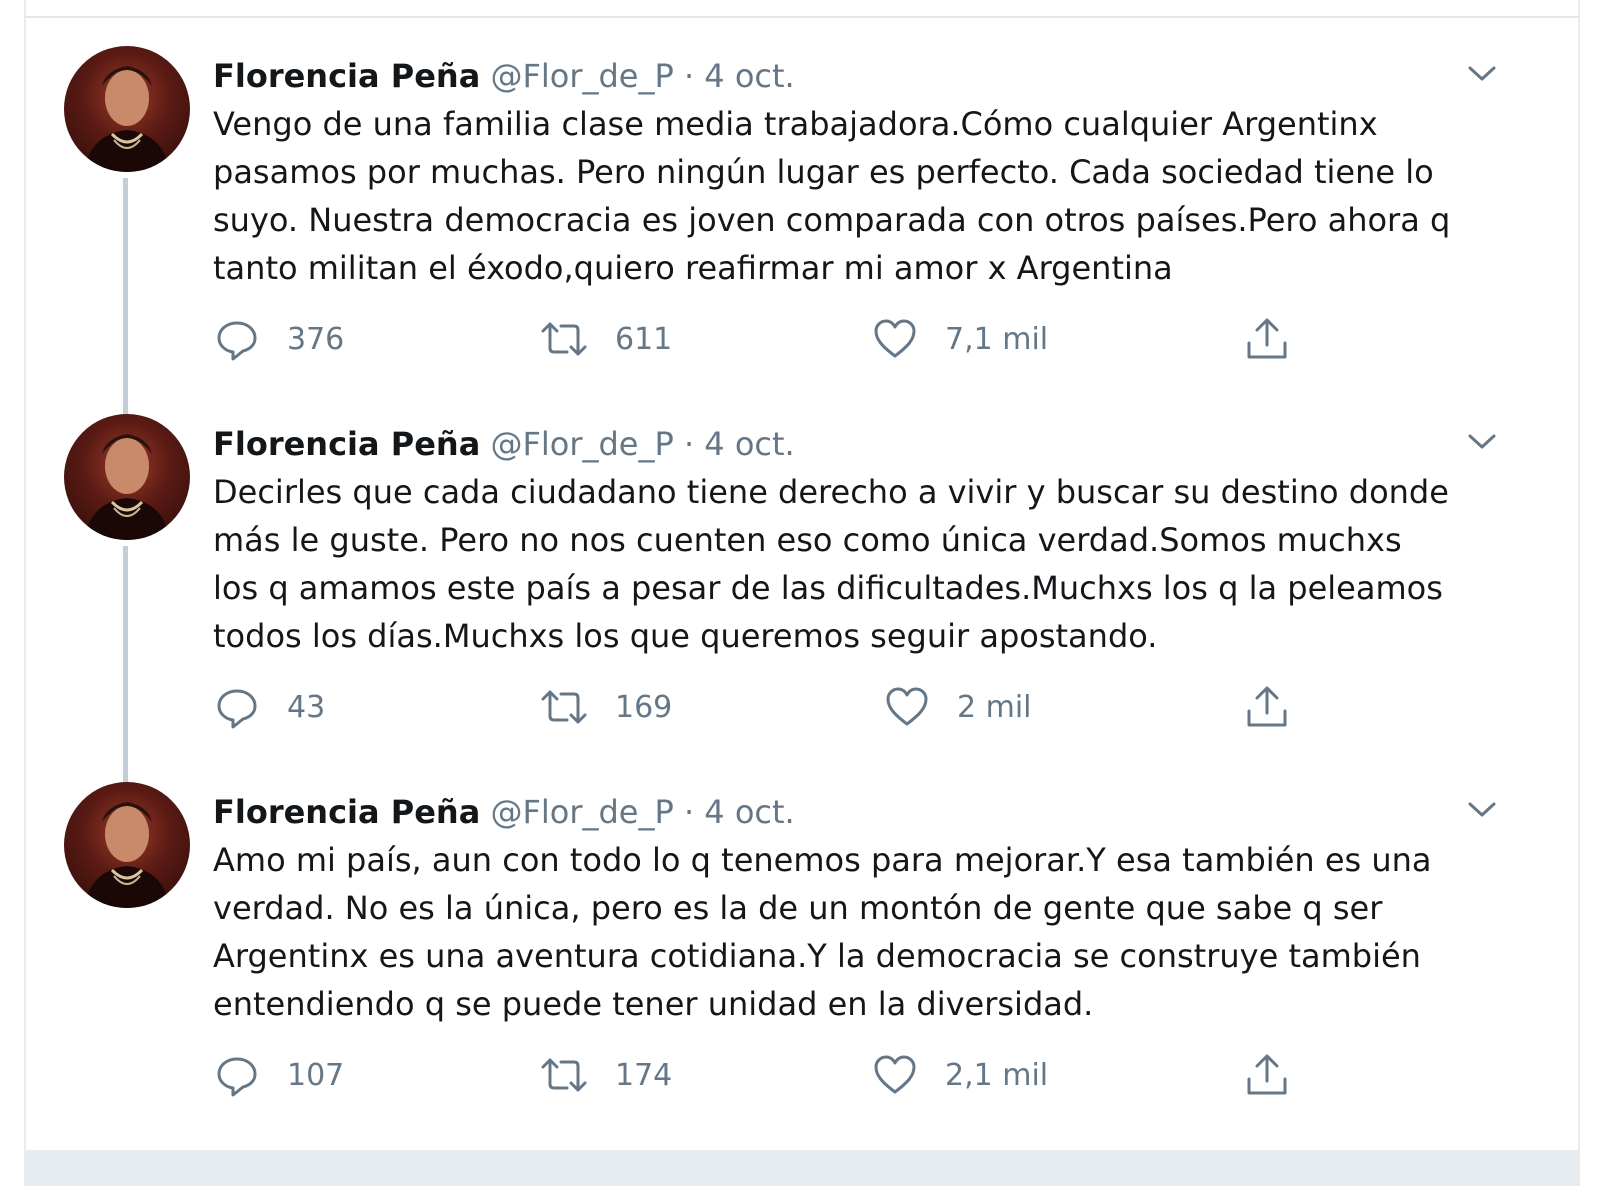  What do you see at coordinates (644, 1075) in the screenshot?
I see `retweet-count: 174` at bounding box center [644, 1075].